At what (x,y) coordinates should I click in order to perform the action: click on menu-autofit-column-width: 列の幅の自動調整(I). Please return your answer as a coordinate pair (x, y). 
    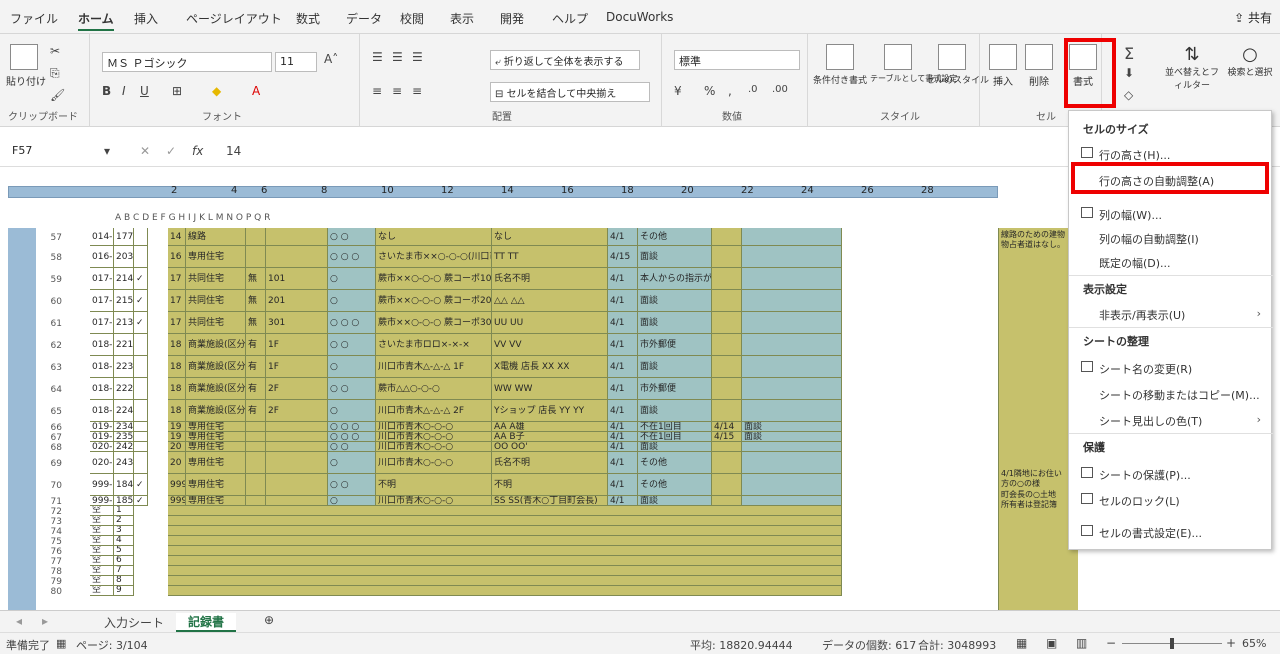
    Looking at the image, I should click on (1149, 239).